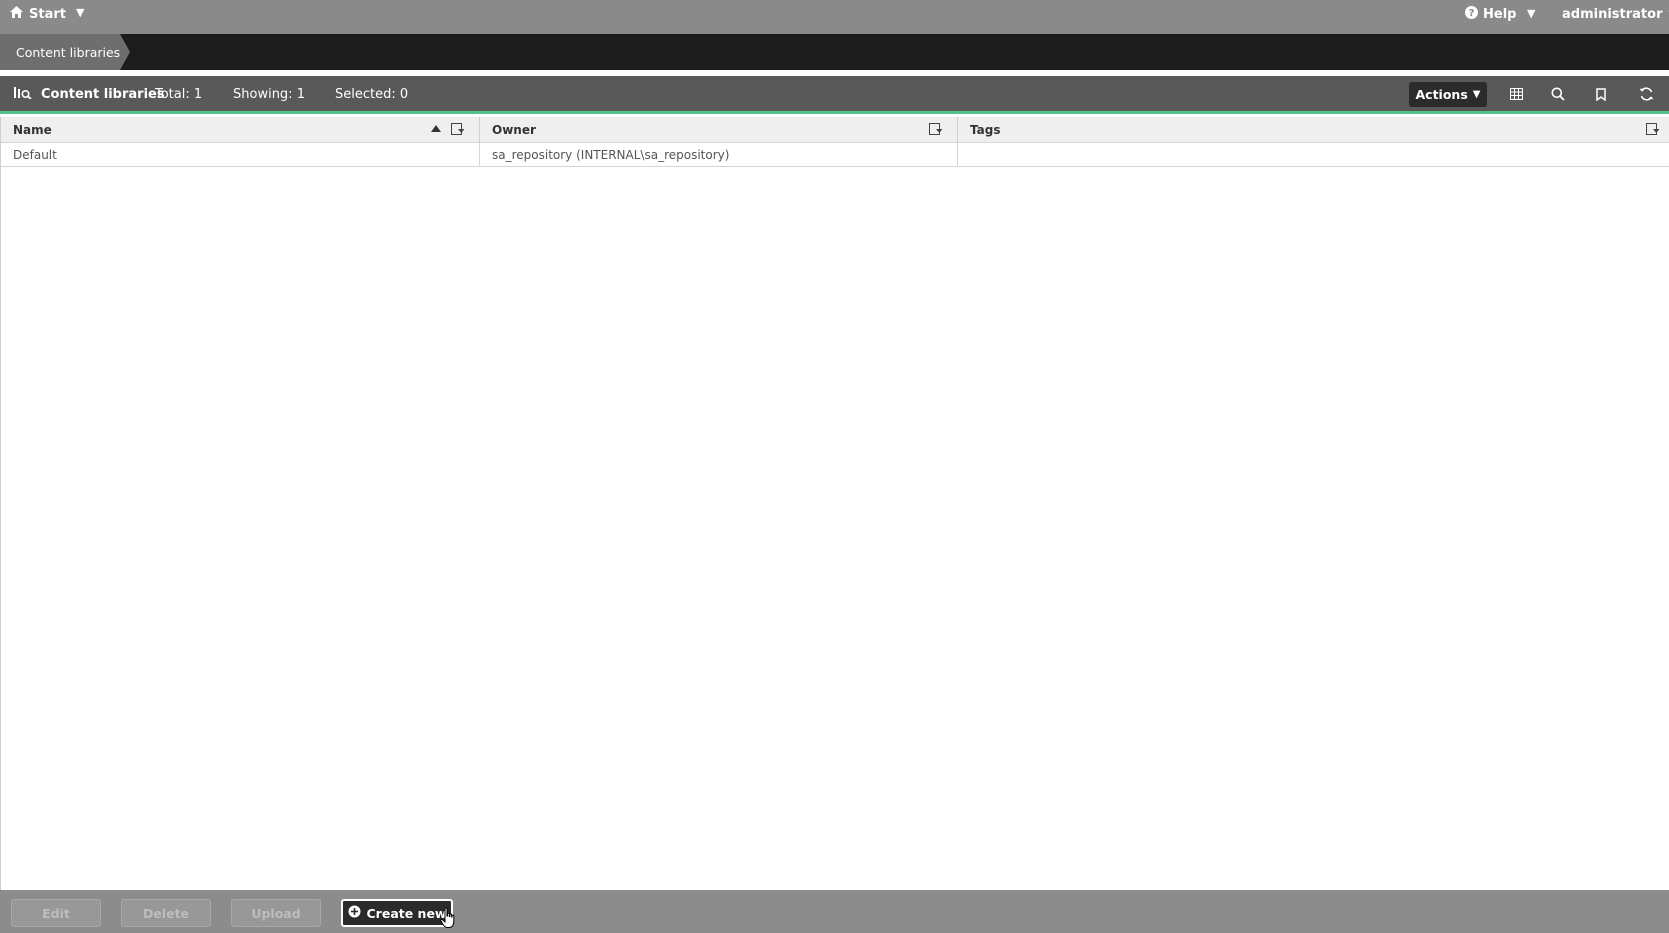  What do you see at coordinates (719, 130) in the screenshot?
I see `column-header-owner: Owner` at bounding box center [719, 130].